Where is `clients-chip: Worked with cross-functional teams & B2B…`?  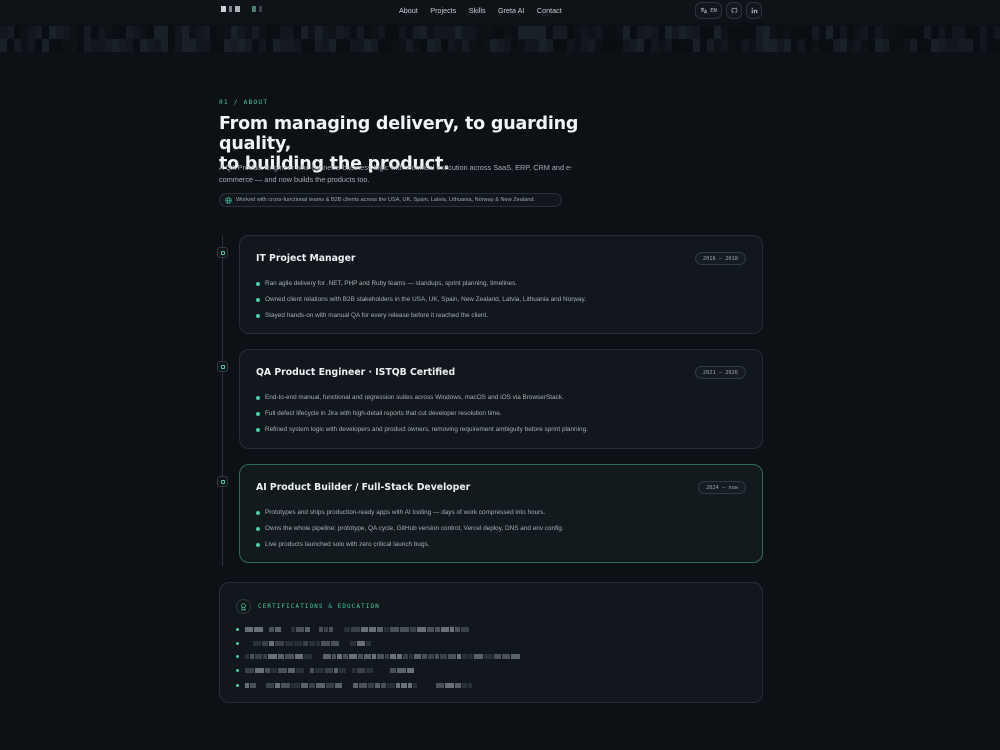
clients-chip: Worked with cross-functional teams & B2B… is located at coordinates (390, 200).